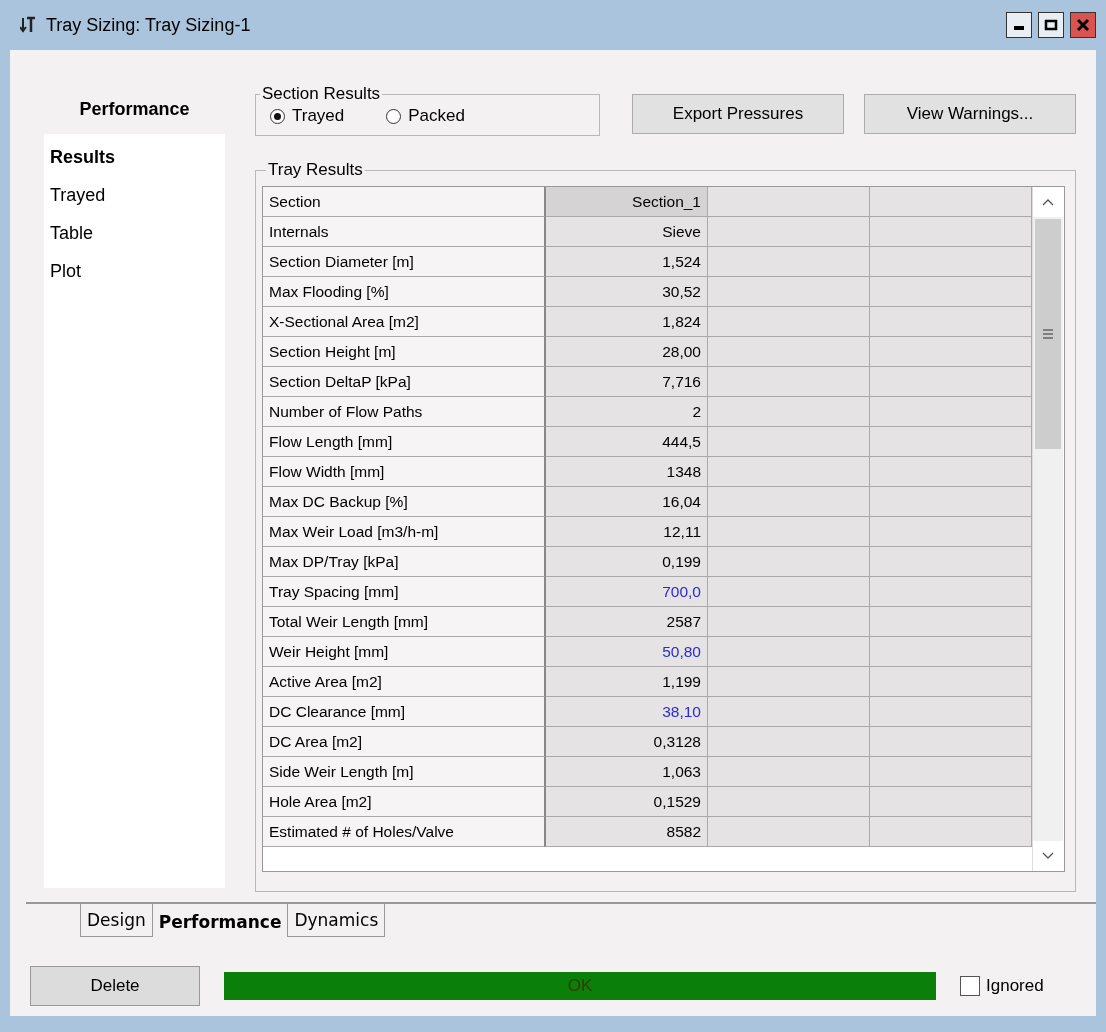  What do you see at coordinates (404, 802) in the screenshot?
I see `row-label: Hole Area [m2]` at bounding box center [404, 802].